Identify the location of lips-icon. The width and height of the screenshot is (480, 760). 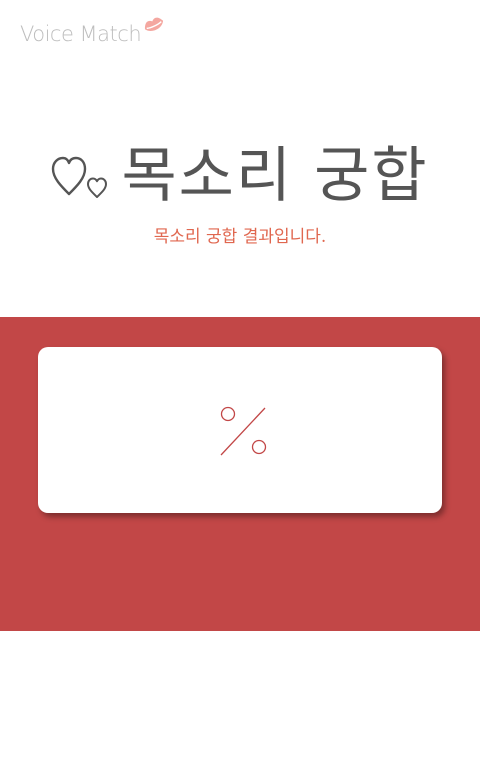
(154, 25).